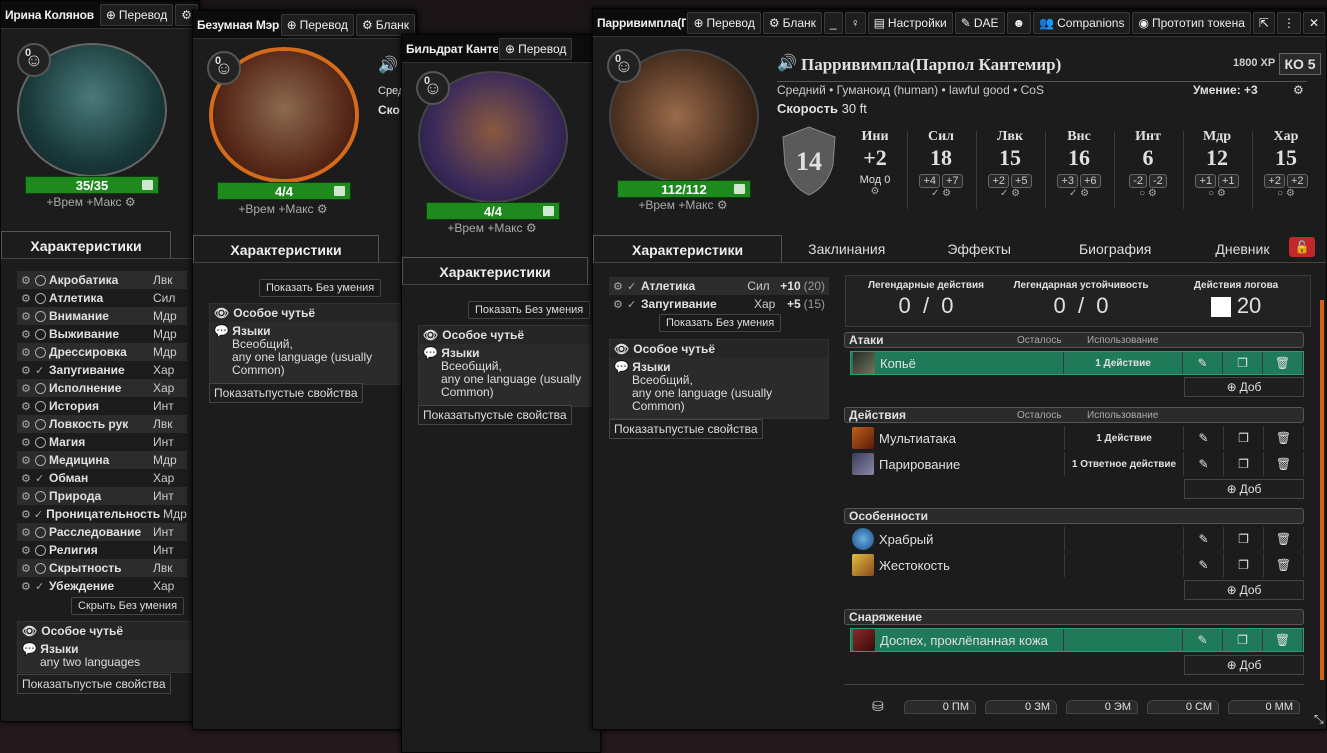  Describe the element at coordinates (875, 163) in the screenshot. I see `initiative: Ини +2 Мод 0 ⚙` at that location.